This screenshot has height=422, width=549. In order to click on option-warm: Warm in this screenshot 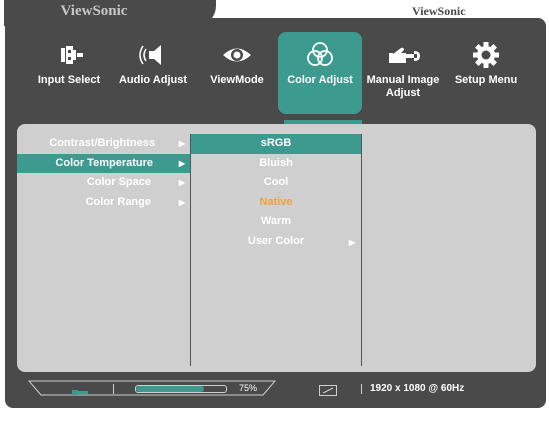, I will do `click(276, 222)`.